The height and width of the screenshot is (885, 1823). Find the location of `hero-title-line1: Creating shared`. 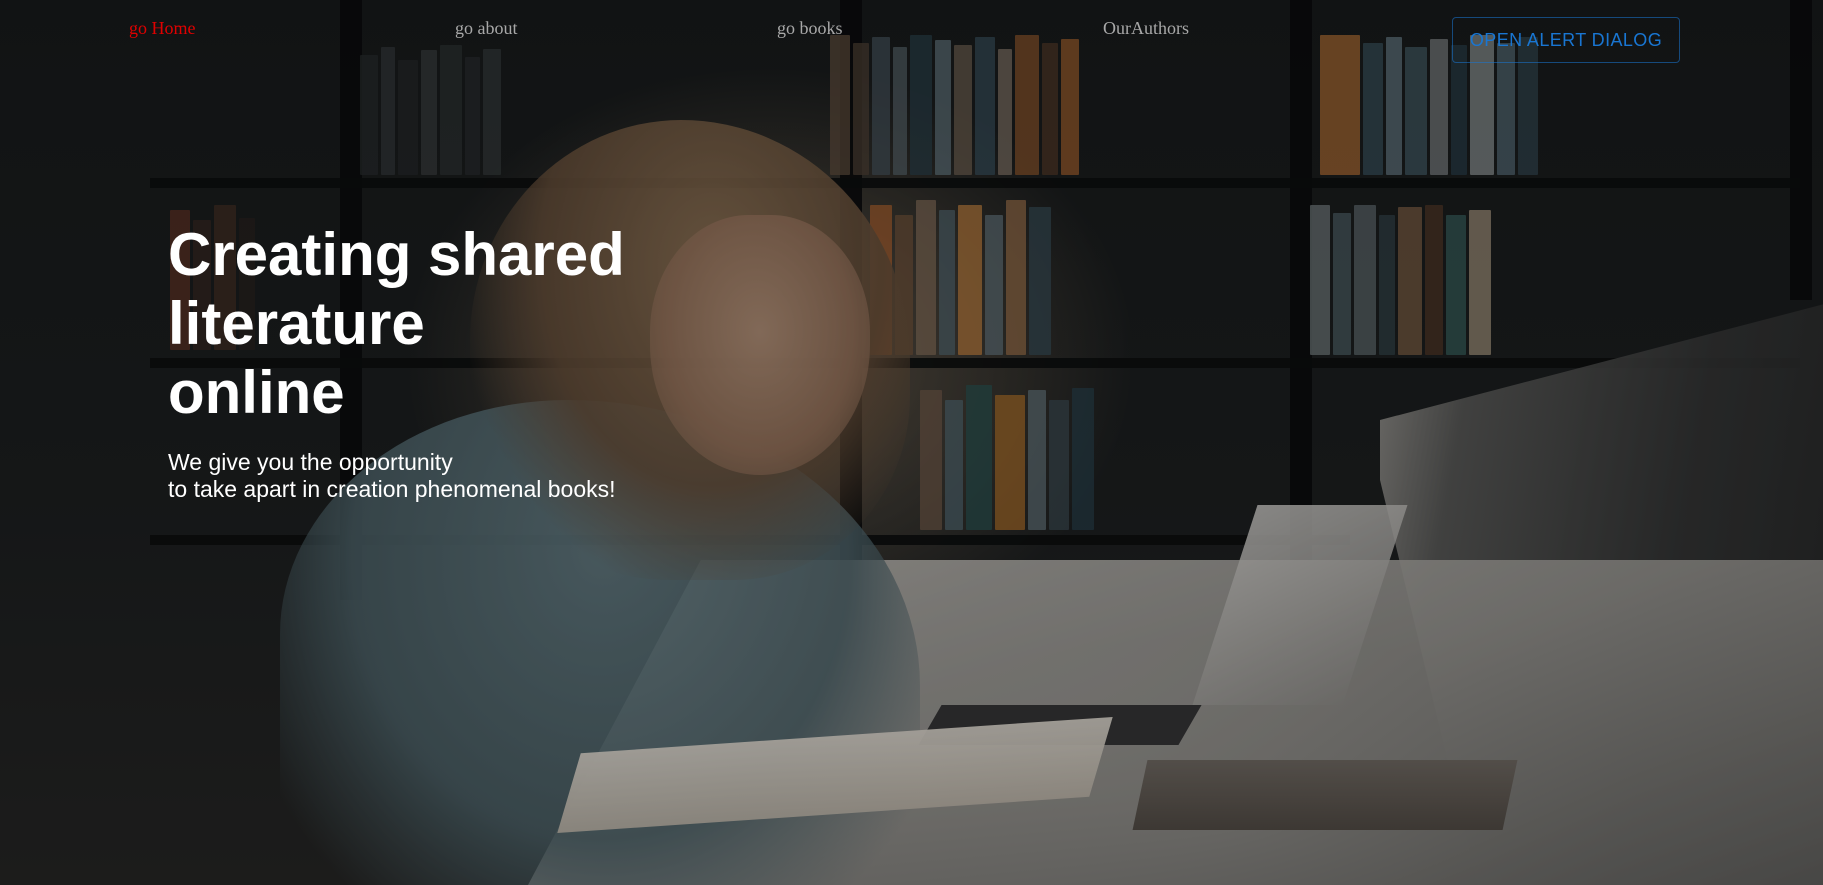

hero-title-line1: Creating shared is located at coordinates (396, 254).